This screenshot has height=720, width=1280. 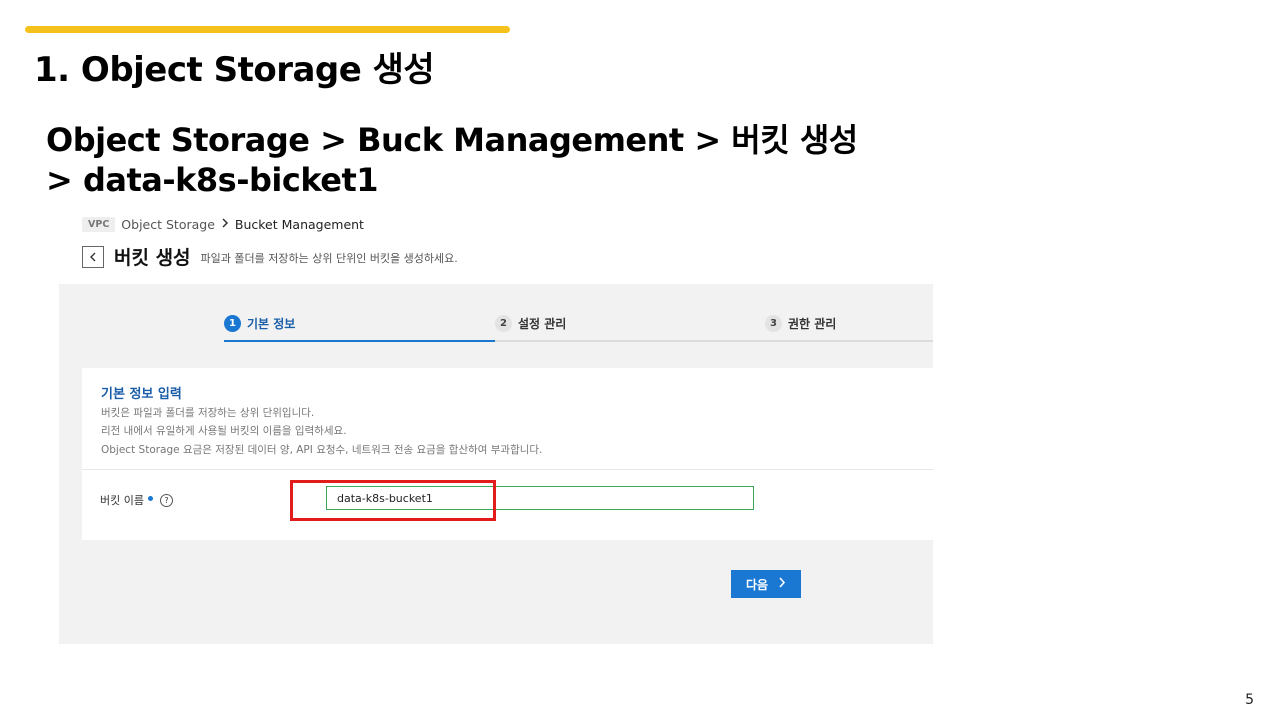 I want to click on step-number: 3, so click(x=773, y=323).